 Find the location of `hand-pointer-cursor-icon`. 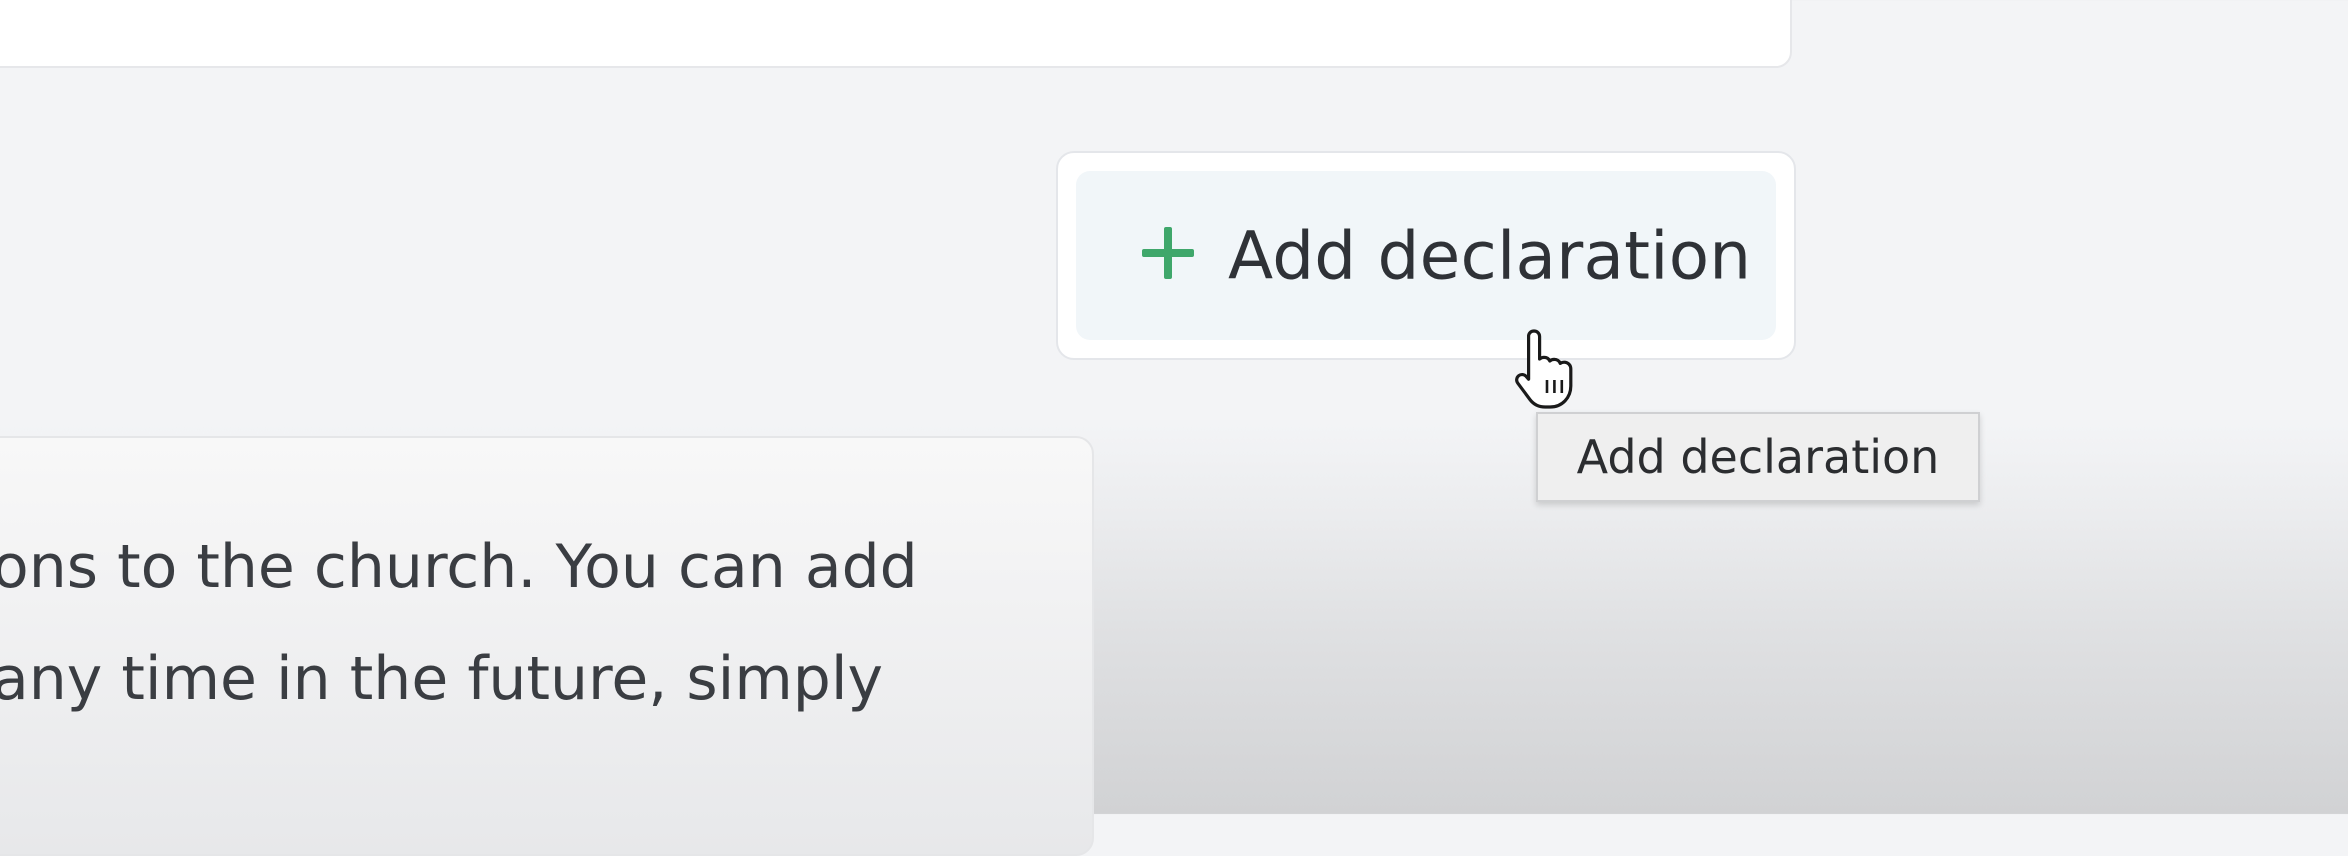

hand-pointer-cursor-icon is located at coordinates (1544, 369).